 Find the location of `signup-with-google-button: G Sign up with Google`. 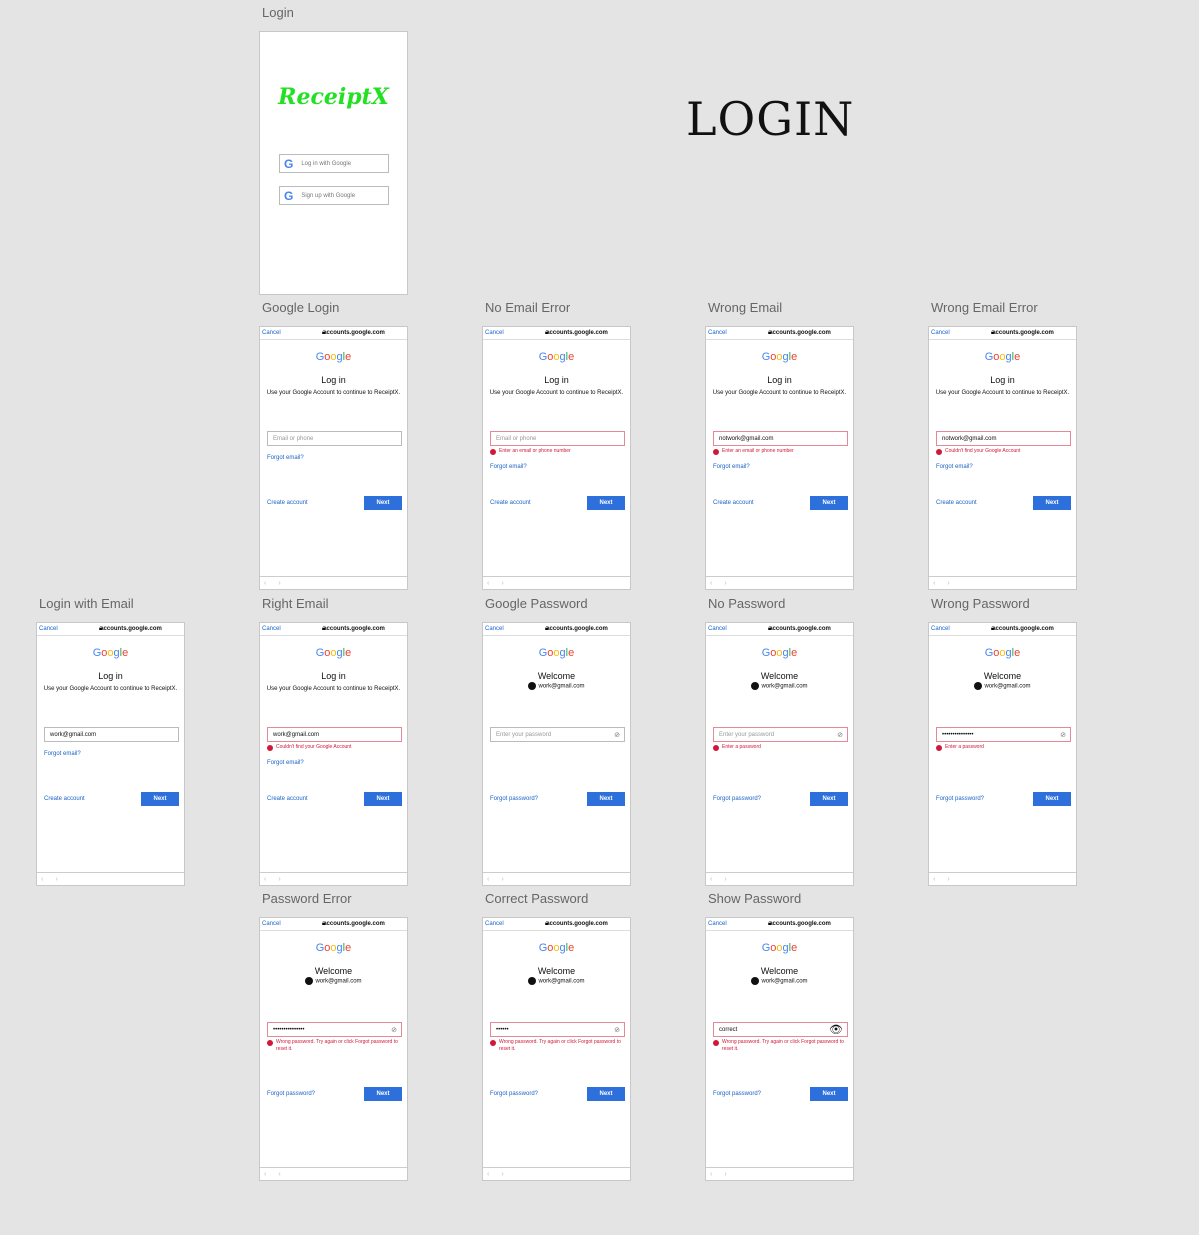

signup-with-google-button: G Sign up with Google is located at coordinates (334, 195).